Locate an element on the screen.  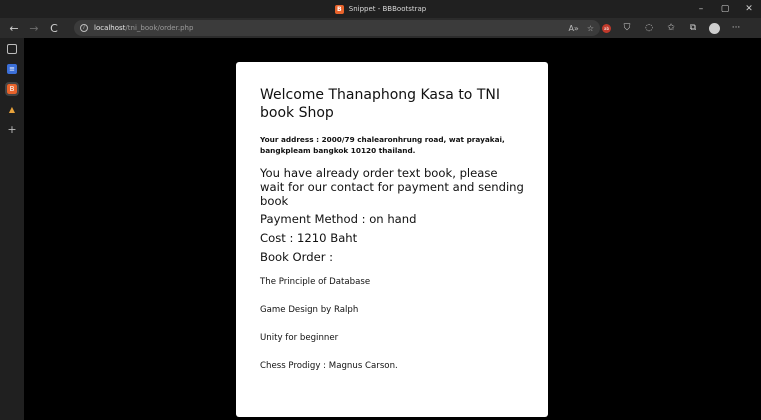
read-aloud-icon: A» is located at coordinates (573, 28).